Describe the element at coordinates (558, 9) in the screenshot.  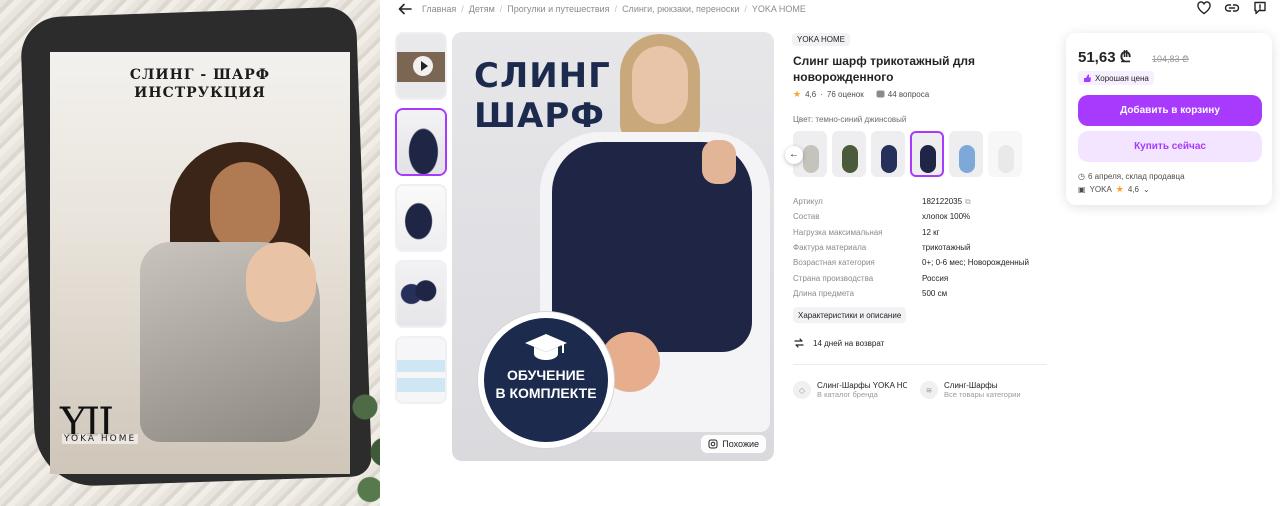
I see `breadcrumb-item: Прогулки и путешествия` at that location.